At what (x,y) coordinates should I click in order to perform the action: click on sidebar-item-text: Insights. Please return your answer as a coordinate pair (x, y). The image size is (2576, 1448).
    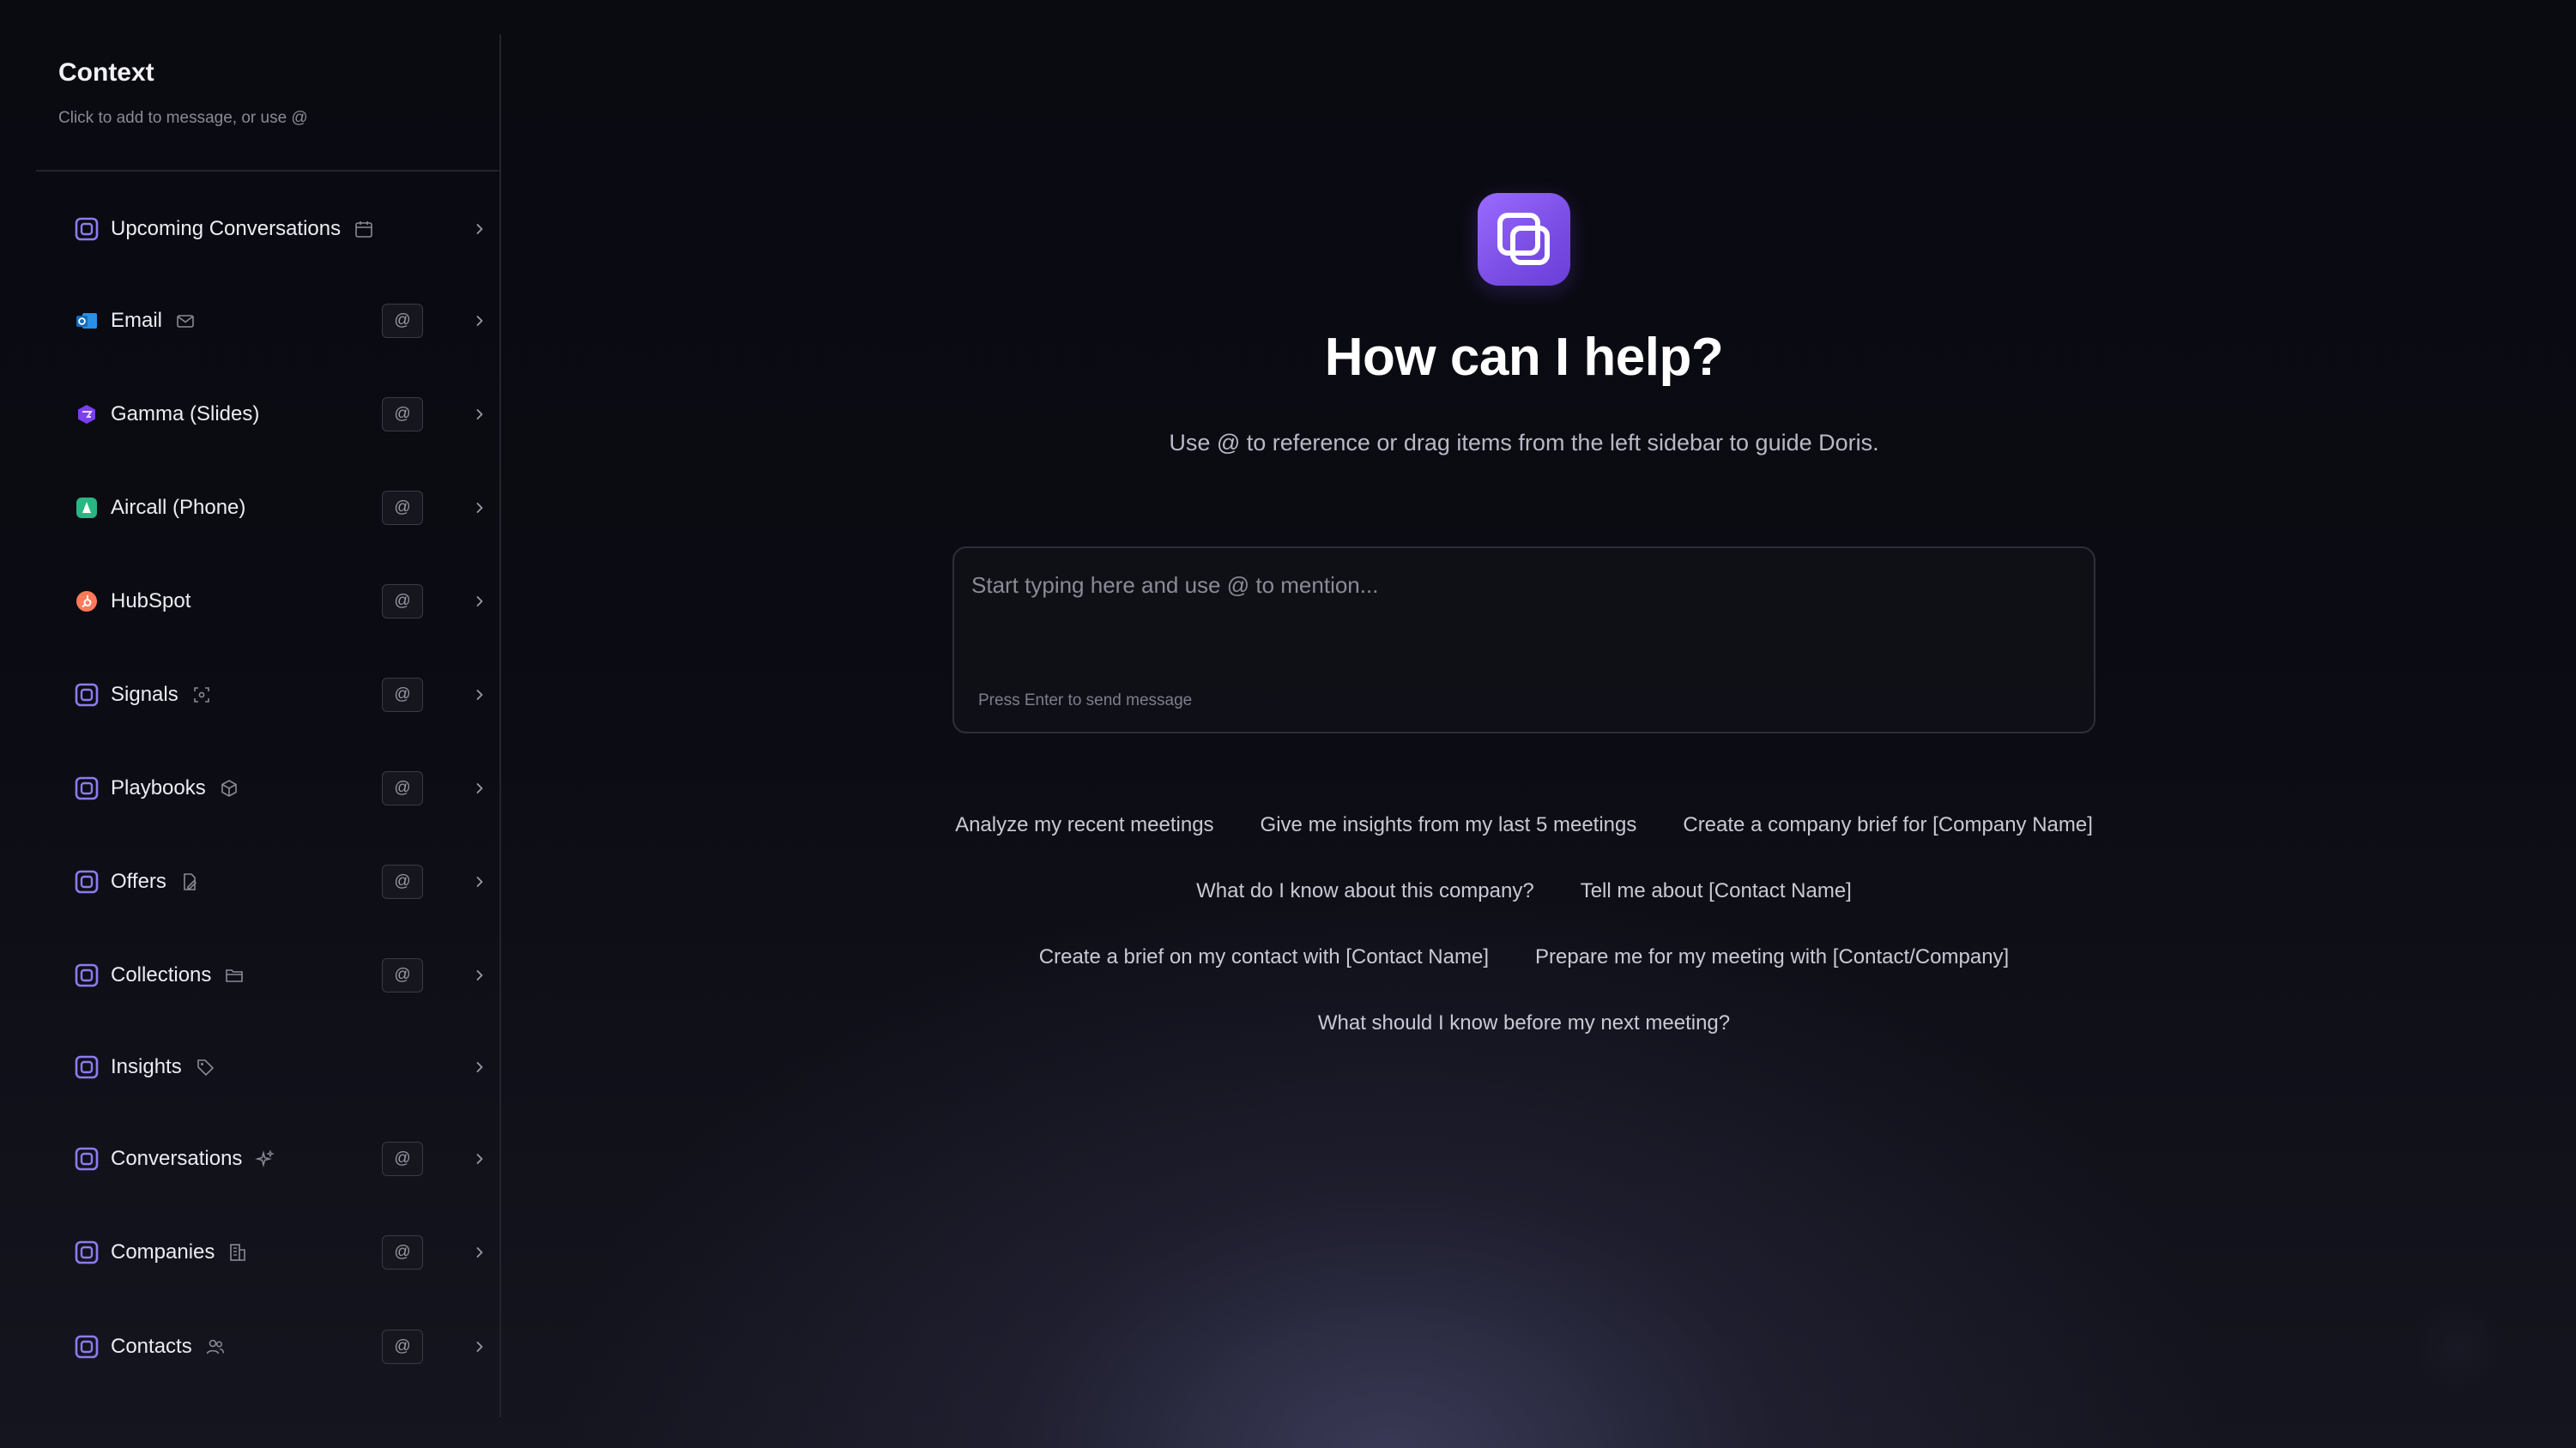
    Looking at the image, I should click on (146, 1066).